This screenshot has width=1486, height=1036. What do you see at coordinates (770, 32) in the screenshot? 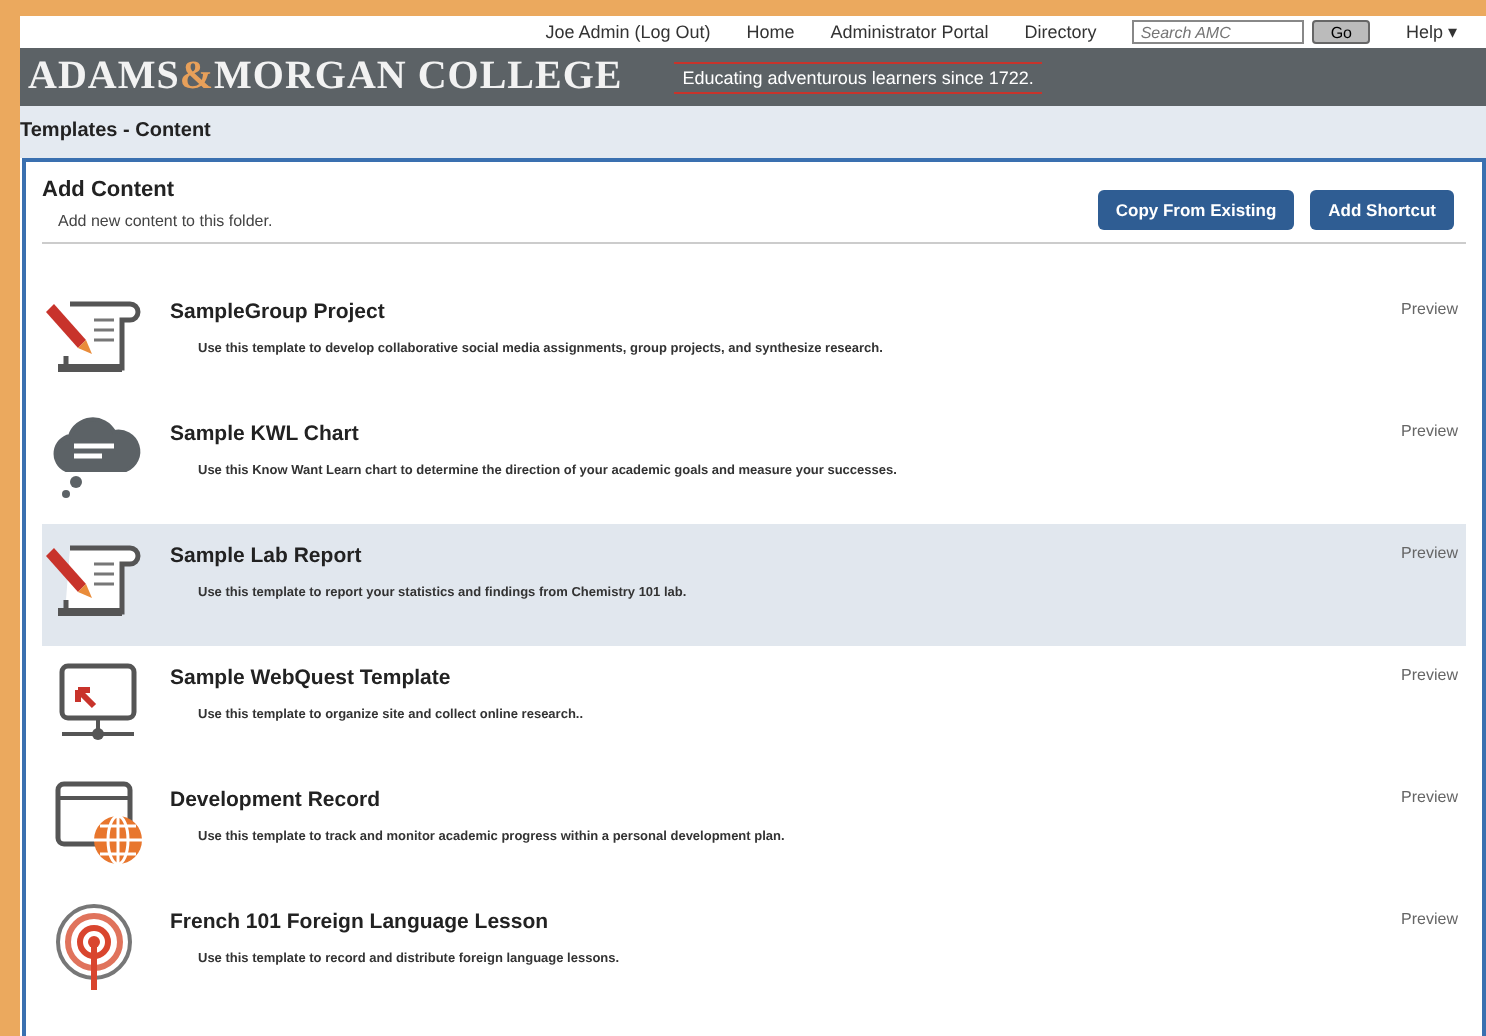
I see `nav-link: Home` at bounding box center [770, 32].